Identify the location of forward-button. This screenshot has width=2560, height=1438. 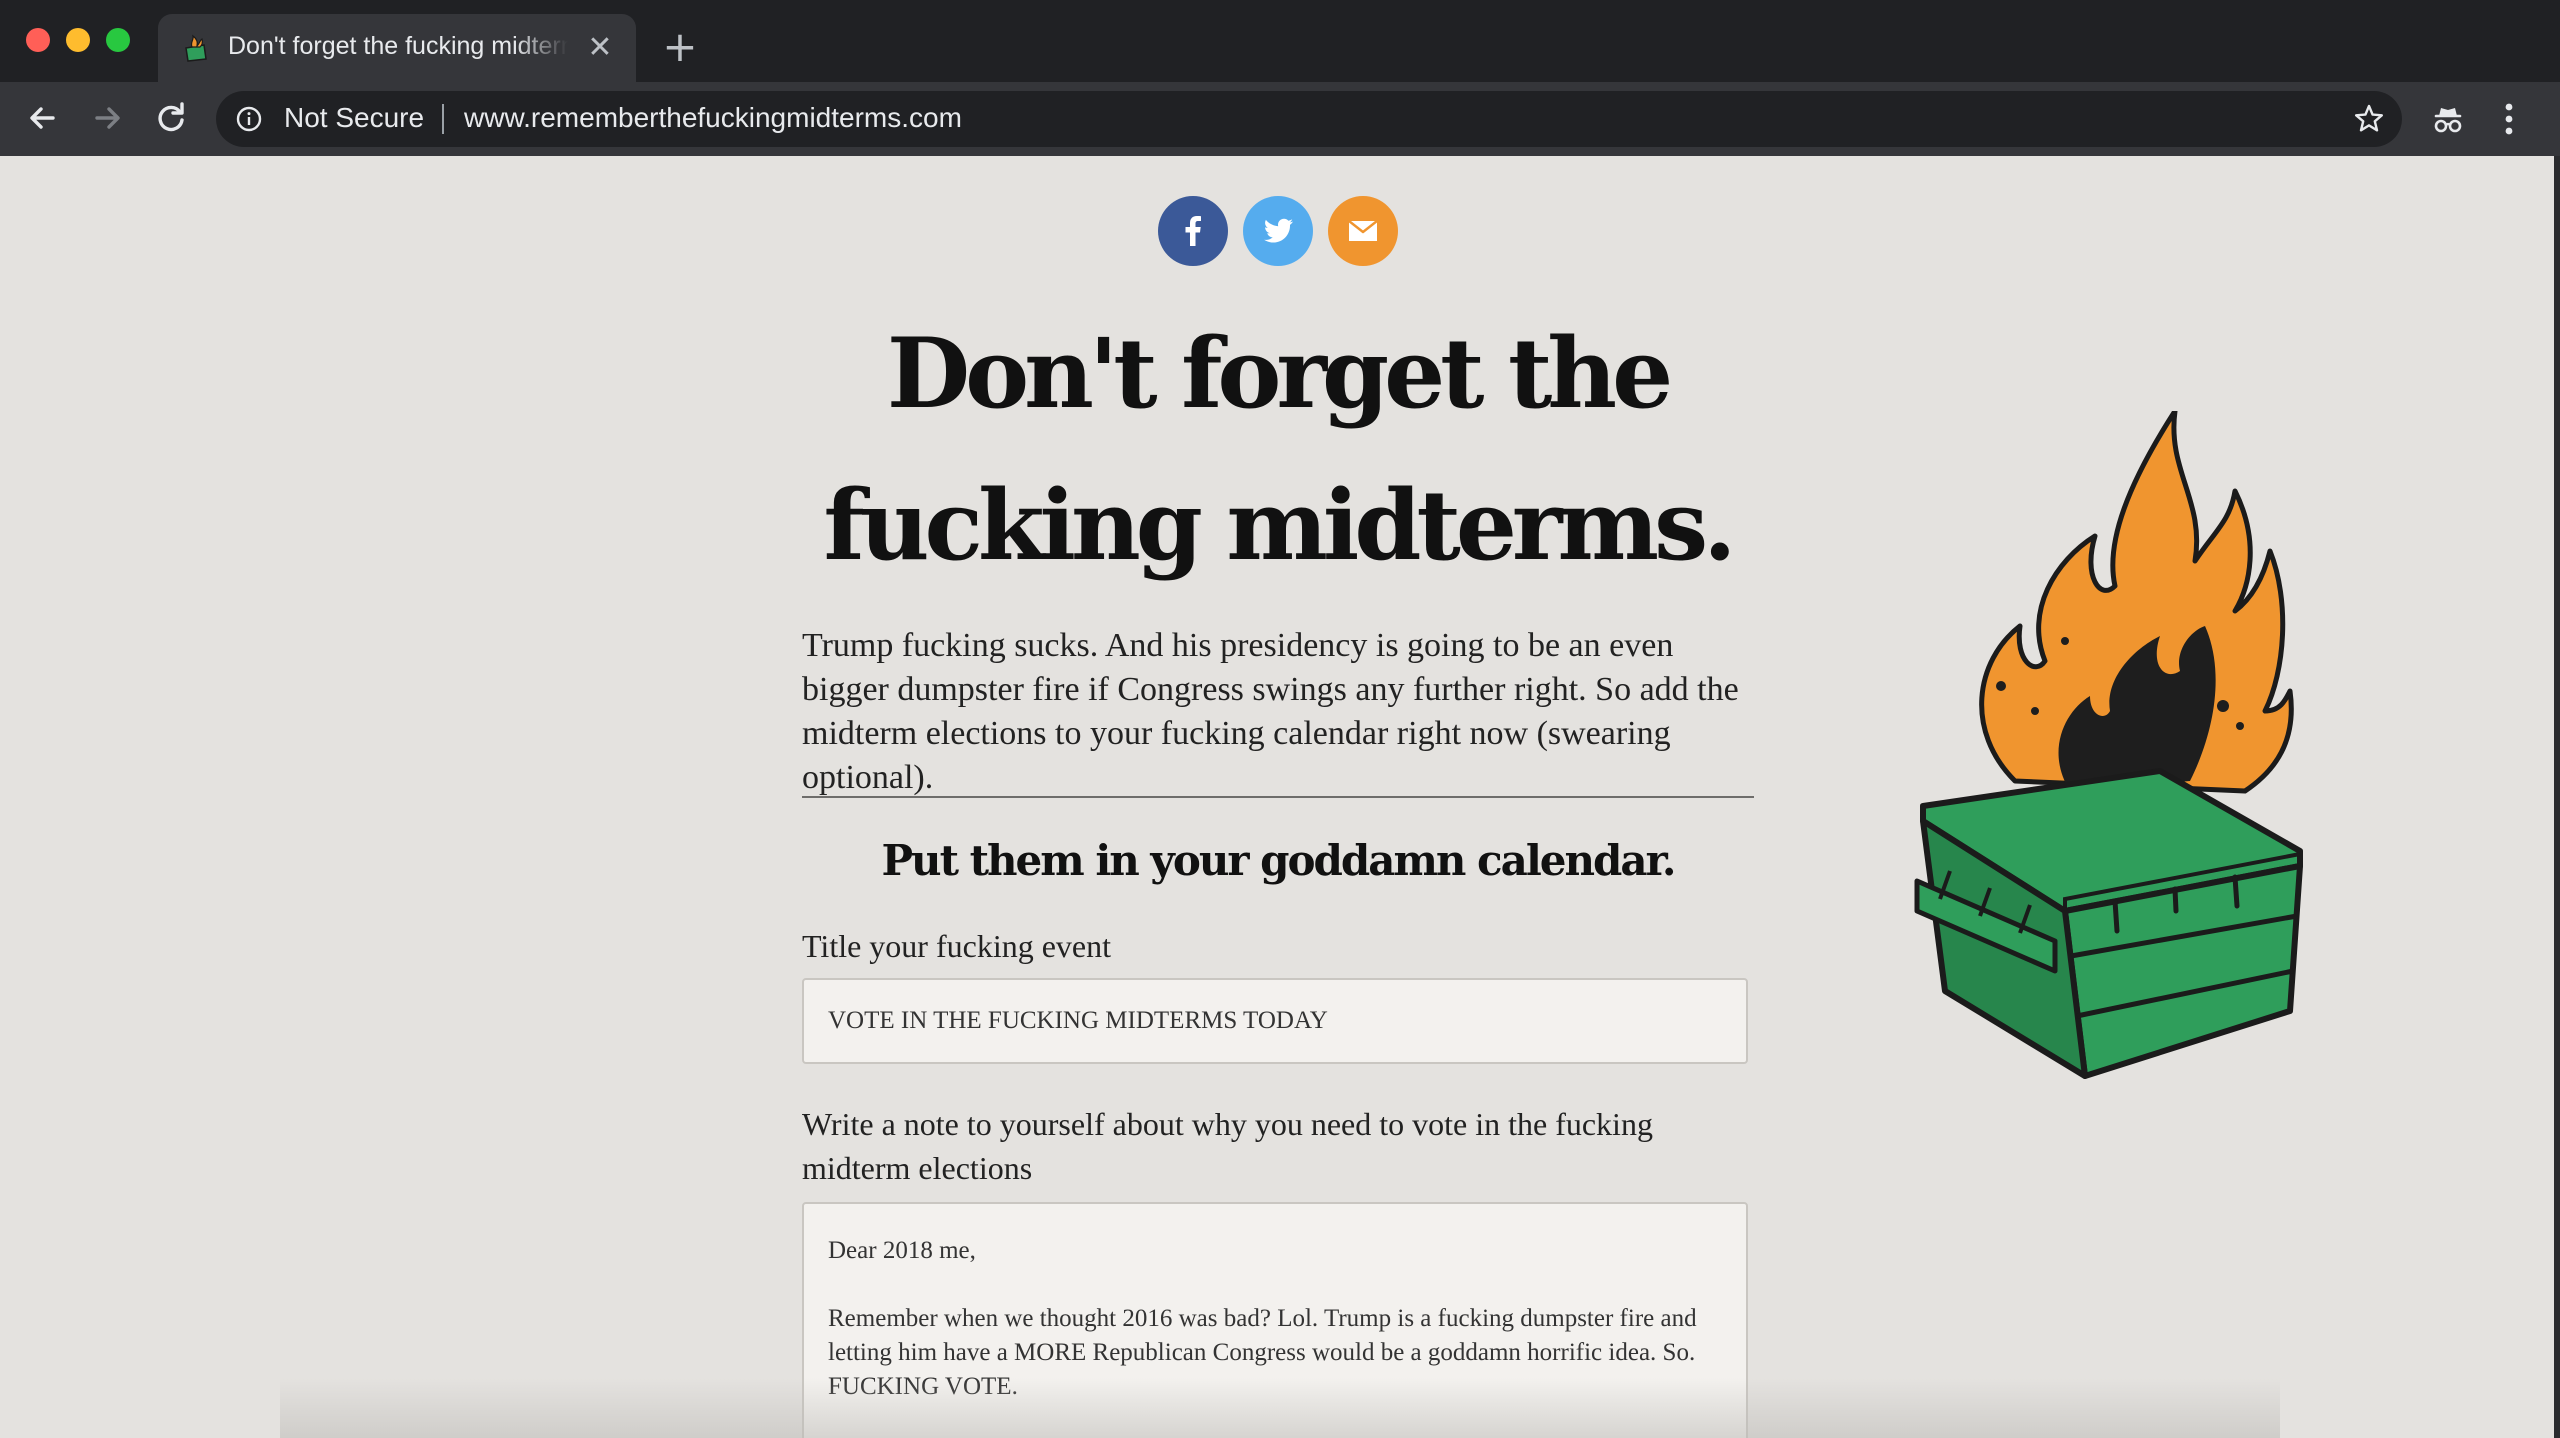
(107, 118).